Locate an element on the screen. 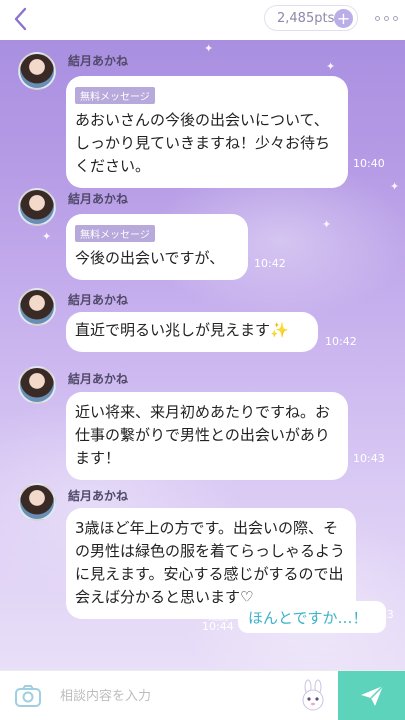 This screenshot has height=720, width=405. message-bubble: 近い将来、来月初めあたりですね。お仕事の繋がりで男性との出会いがあります！ is located at coordinates (207, 436).